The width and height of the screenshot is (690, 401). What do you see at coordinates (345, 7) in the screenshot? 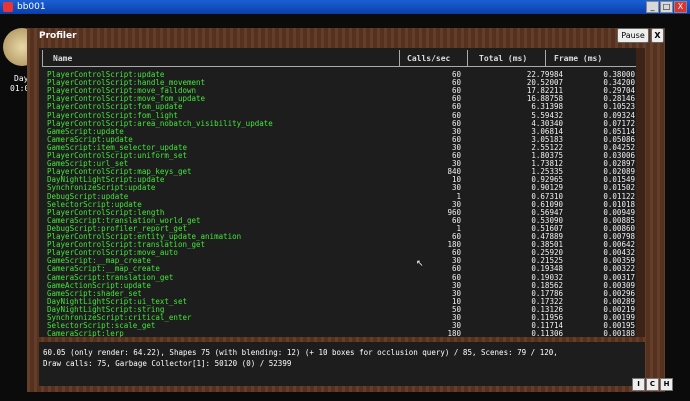
I see `os-title-bar: bb001 _ □ X` at bounding box center [345, 7].